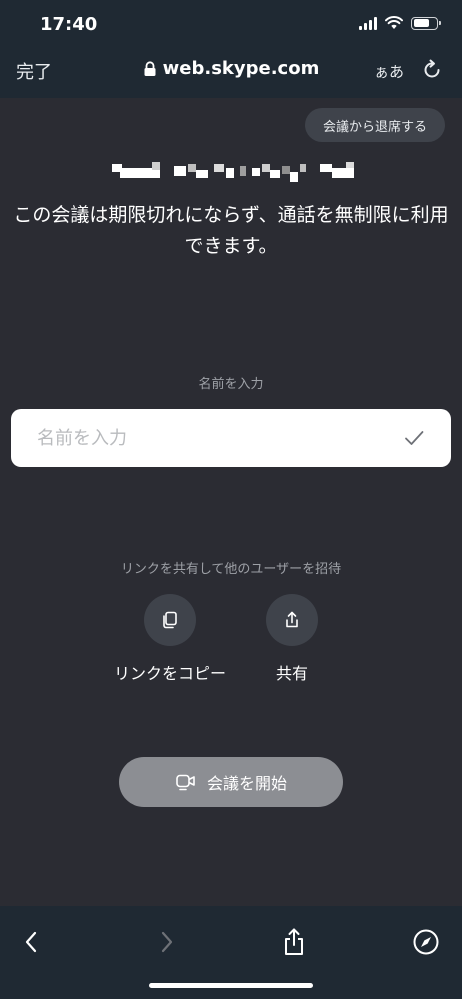 The height and width of the screenshot is (999, 462). I want to click on start-meeting-button: 会議を開始, so click(231, 782).